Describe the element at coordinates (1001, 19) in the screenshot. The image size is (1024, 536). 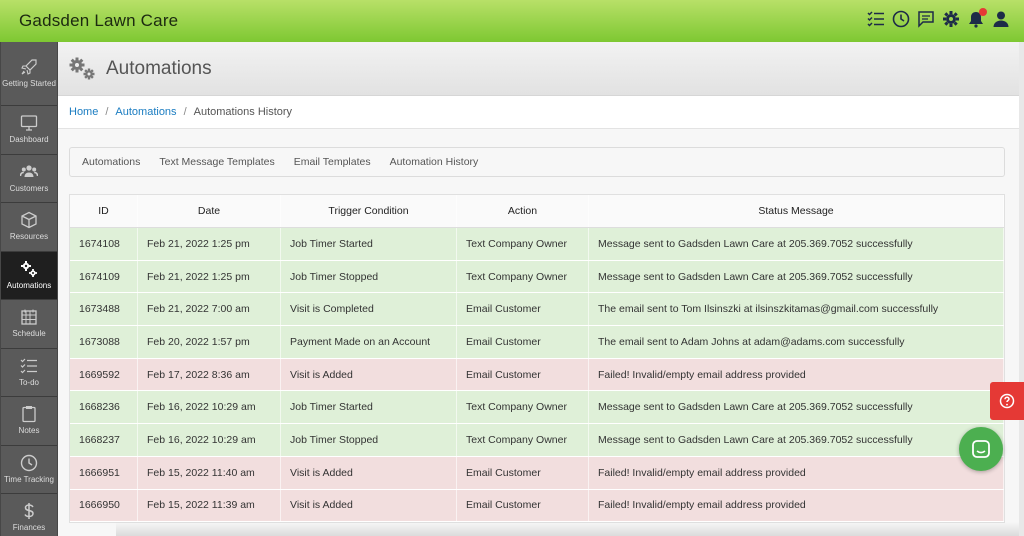
I see `user-icon` at that location.